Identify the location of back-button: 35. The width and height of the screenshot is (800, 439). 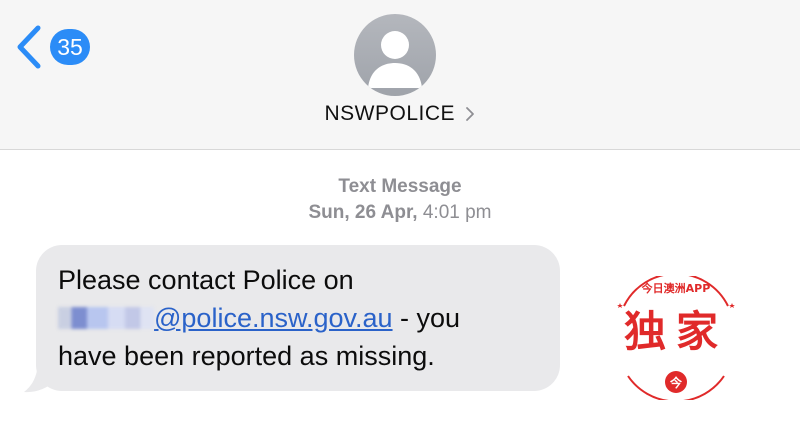
(52, 47).